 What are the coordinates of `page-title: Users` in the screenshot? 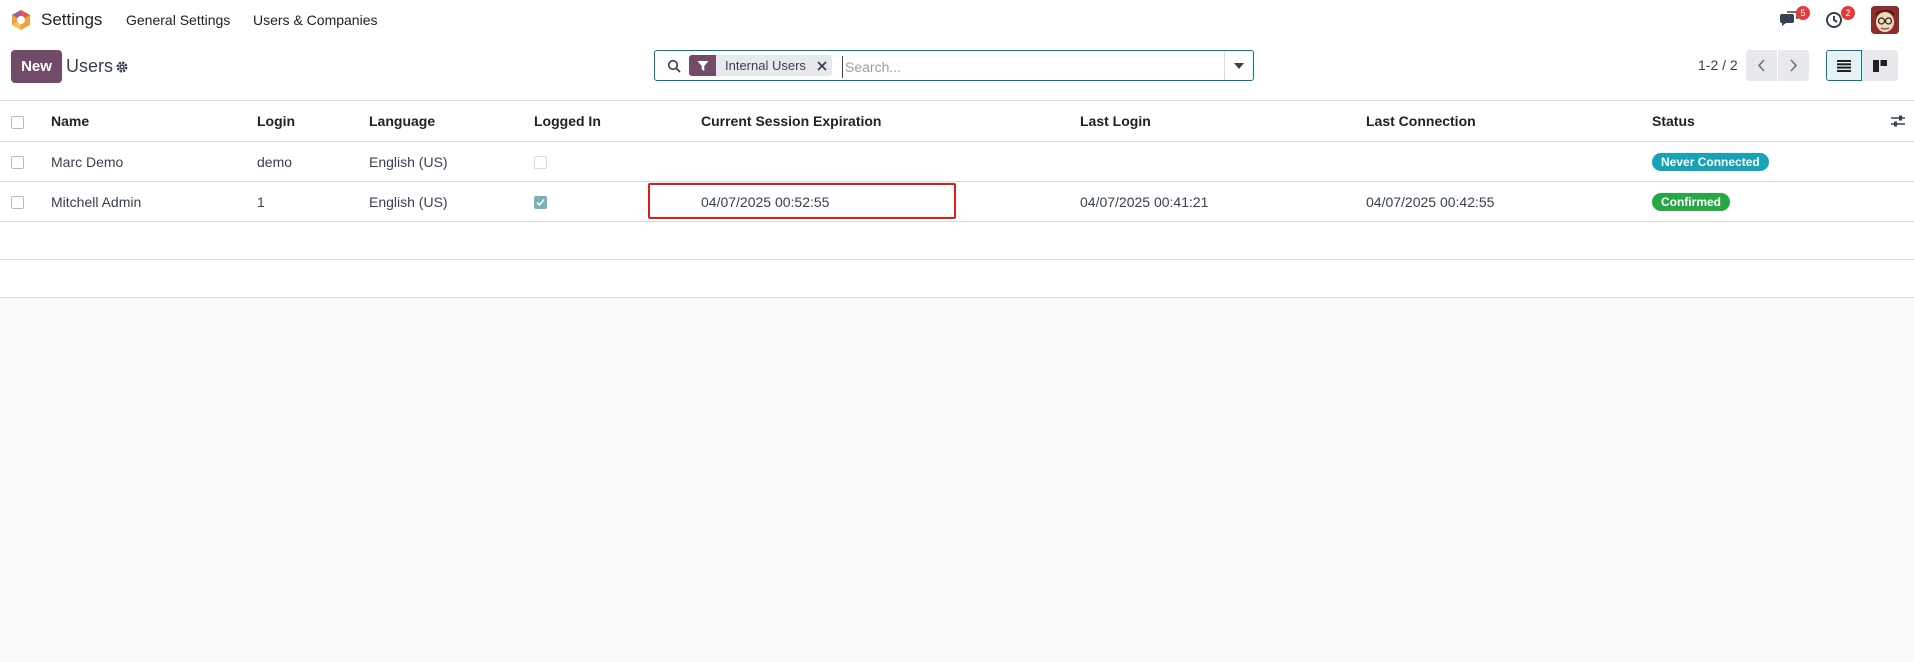 It's located at (90, 66).